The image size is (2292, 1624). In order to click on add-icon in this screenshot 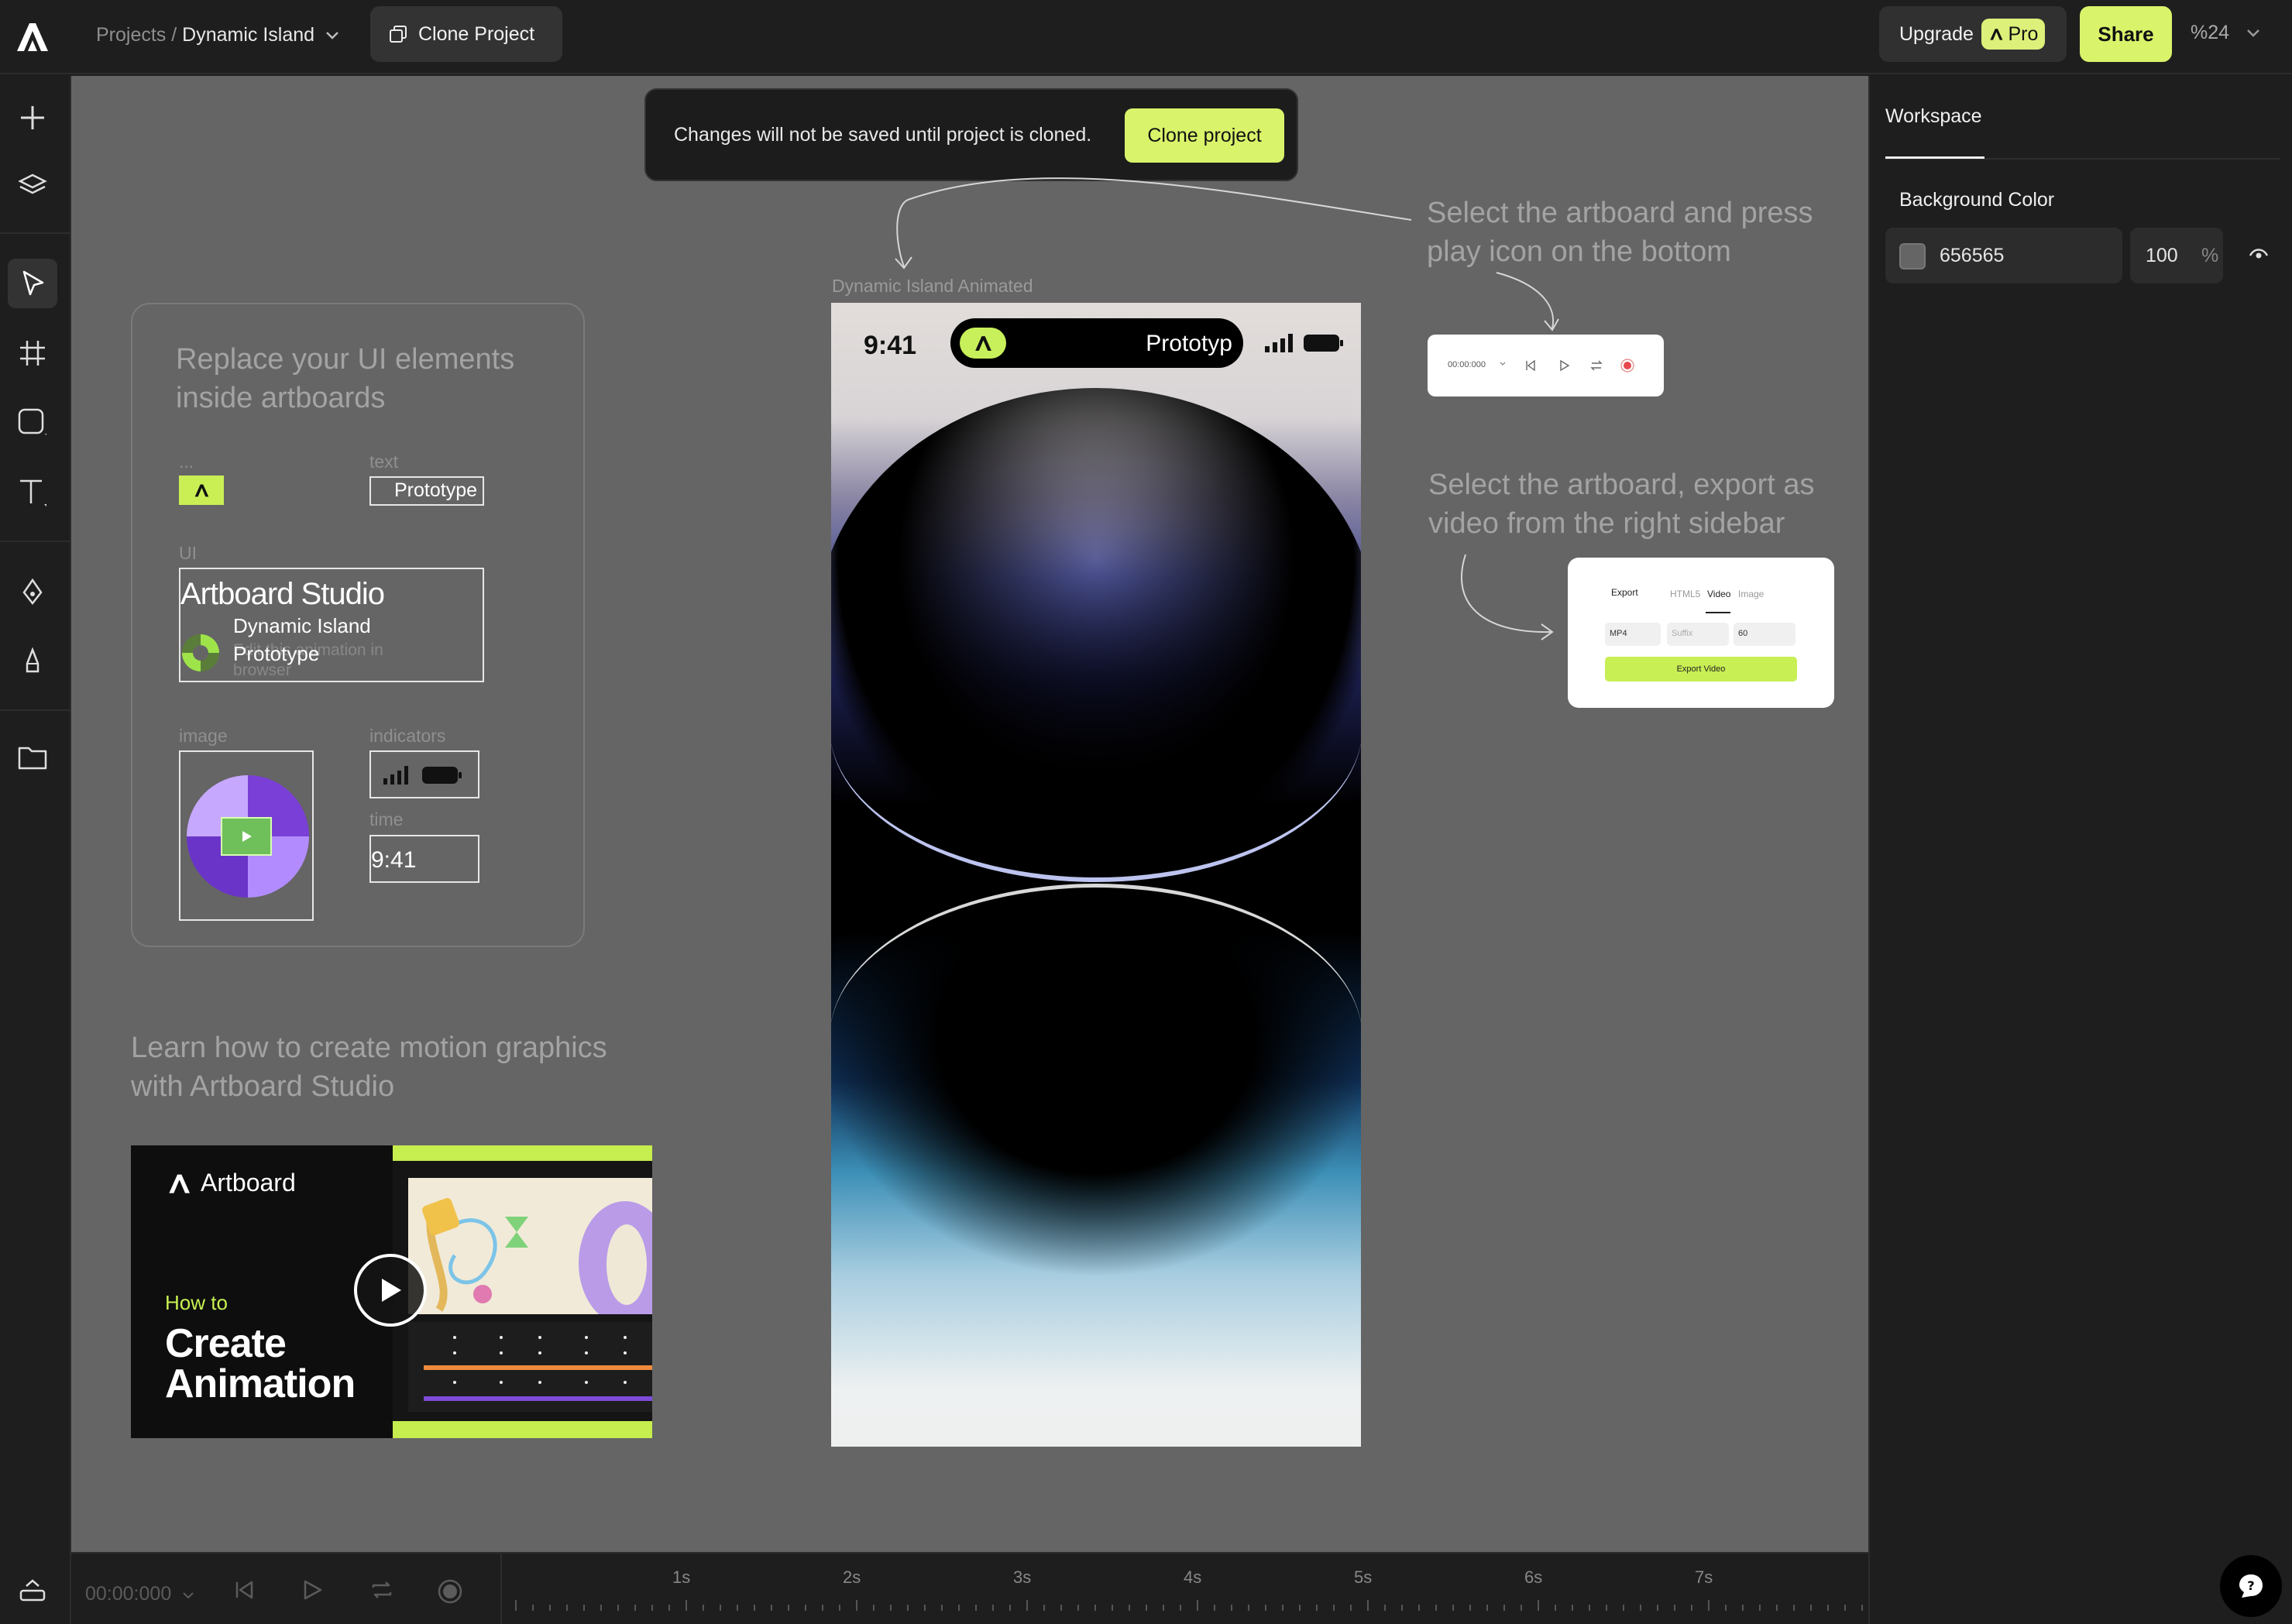, I will do `click(32, 117)`.